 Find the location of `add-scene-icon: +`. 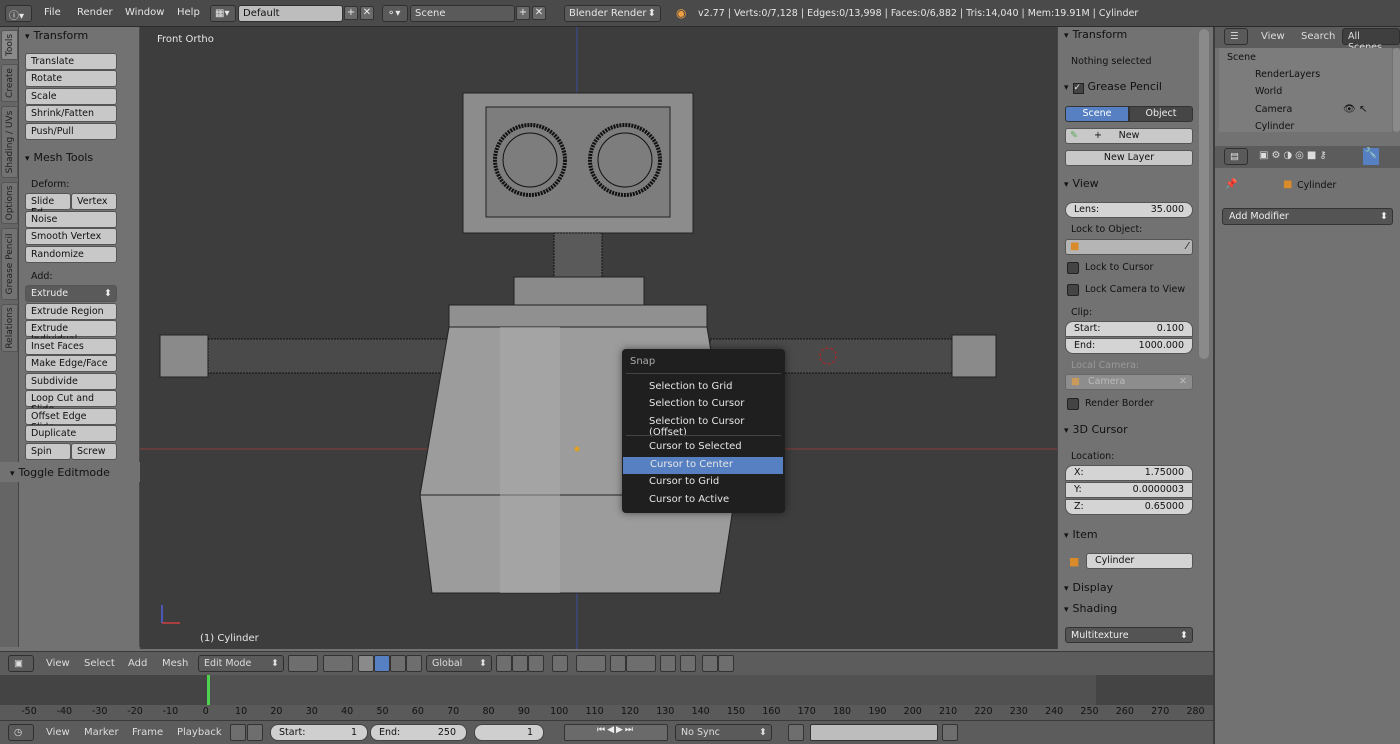

add-scene-icon: + is located at coordinates (523, 13).